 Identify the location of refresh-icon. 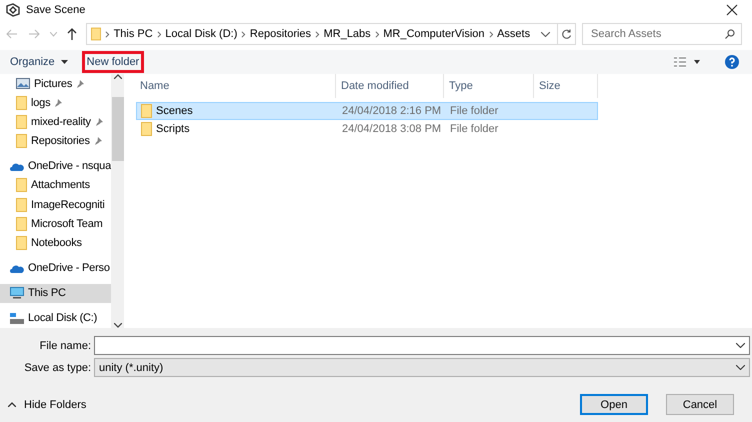
(566, 34).